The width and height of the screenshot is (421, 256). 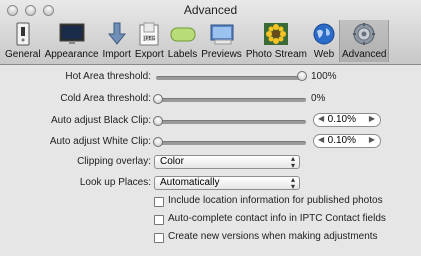 I want to click on svg-text: JPEG, so click(x=149, y=39).